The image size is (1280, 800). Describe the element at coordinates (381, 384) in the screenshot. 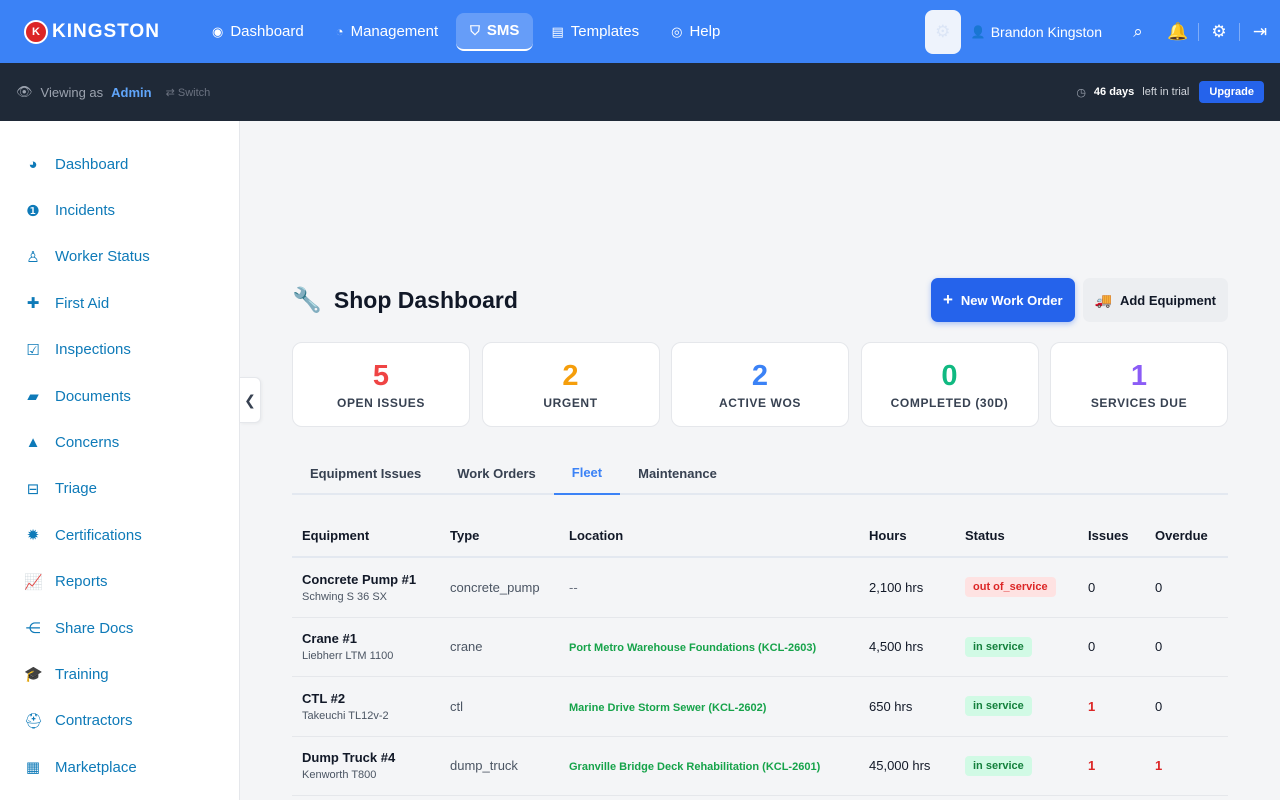

I see `stat-card-open-issues: 5 OPEN ISSUES` at that location.